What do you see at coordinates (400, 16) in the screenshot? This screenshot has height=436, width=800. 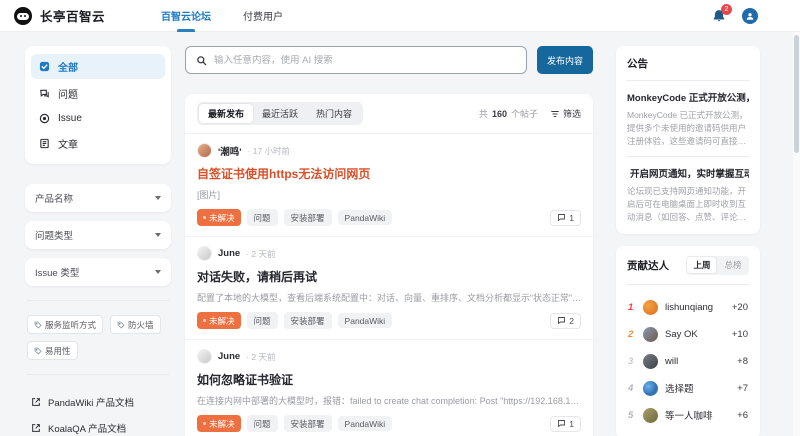 I see `app-header: 长亭百智云 百智云论坛 付费用户 2` at bounding box center [400, 16].